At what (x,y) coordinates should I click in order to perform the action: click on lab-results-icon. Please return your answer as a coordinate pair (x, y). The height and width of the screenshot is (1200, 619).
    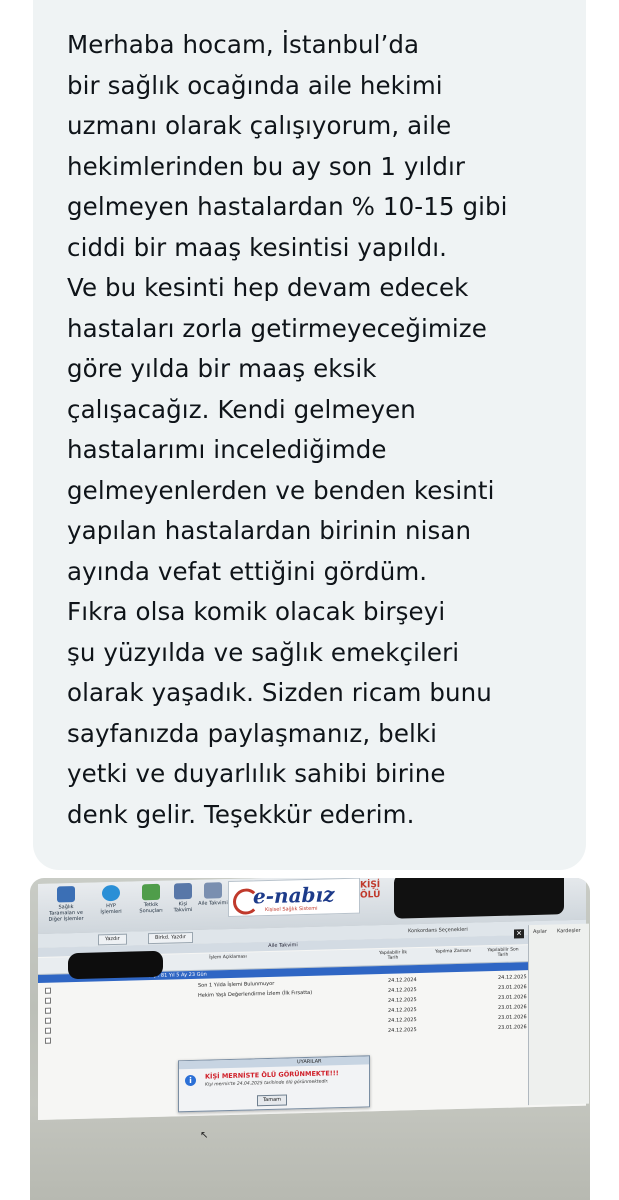
    Looking at the image, I should click on (151, 892).